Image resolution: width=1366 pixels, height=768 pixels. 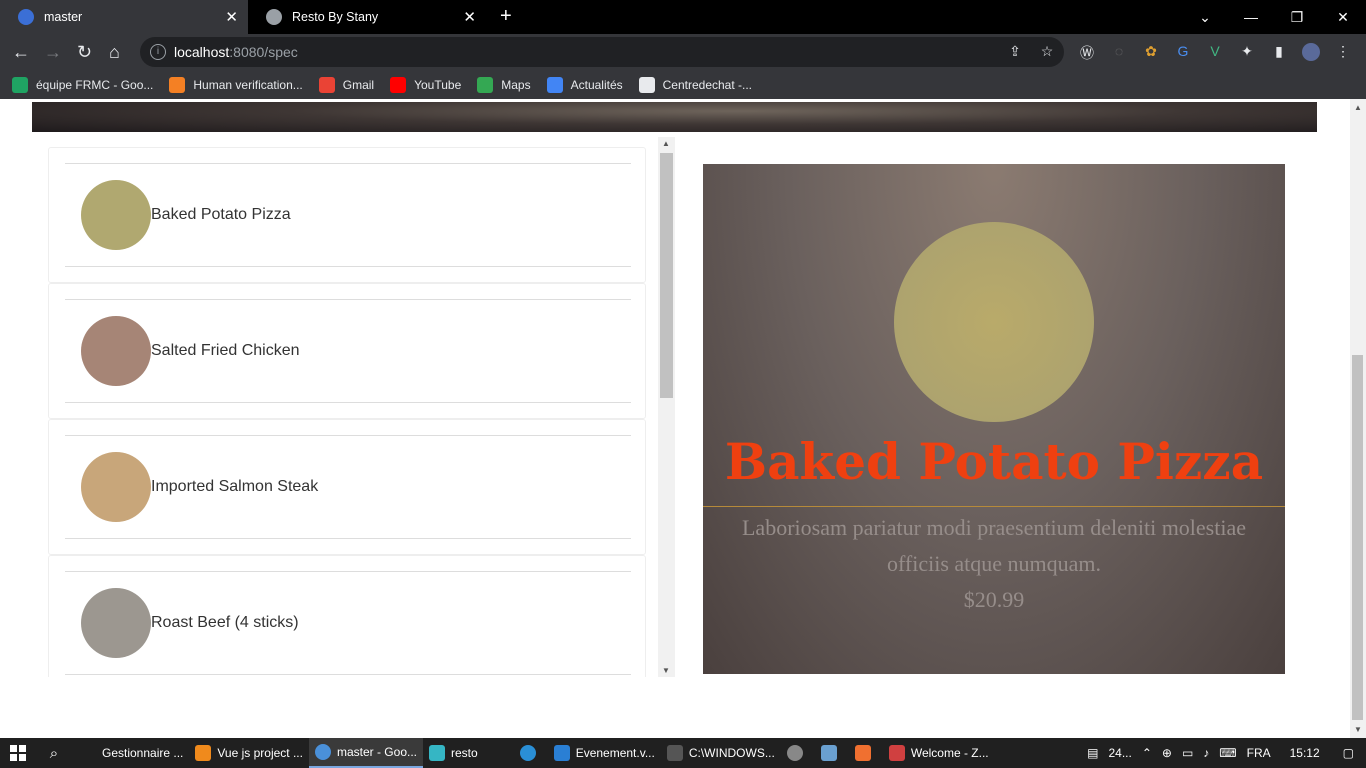 I want to click on extension-sync-icon: ◌, so click(x=1119, y=52).